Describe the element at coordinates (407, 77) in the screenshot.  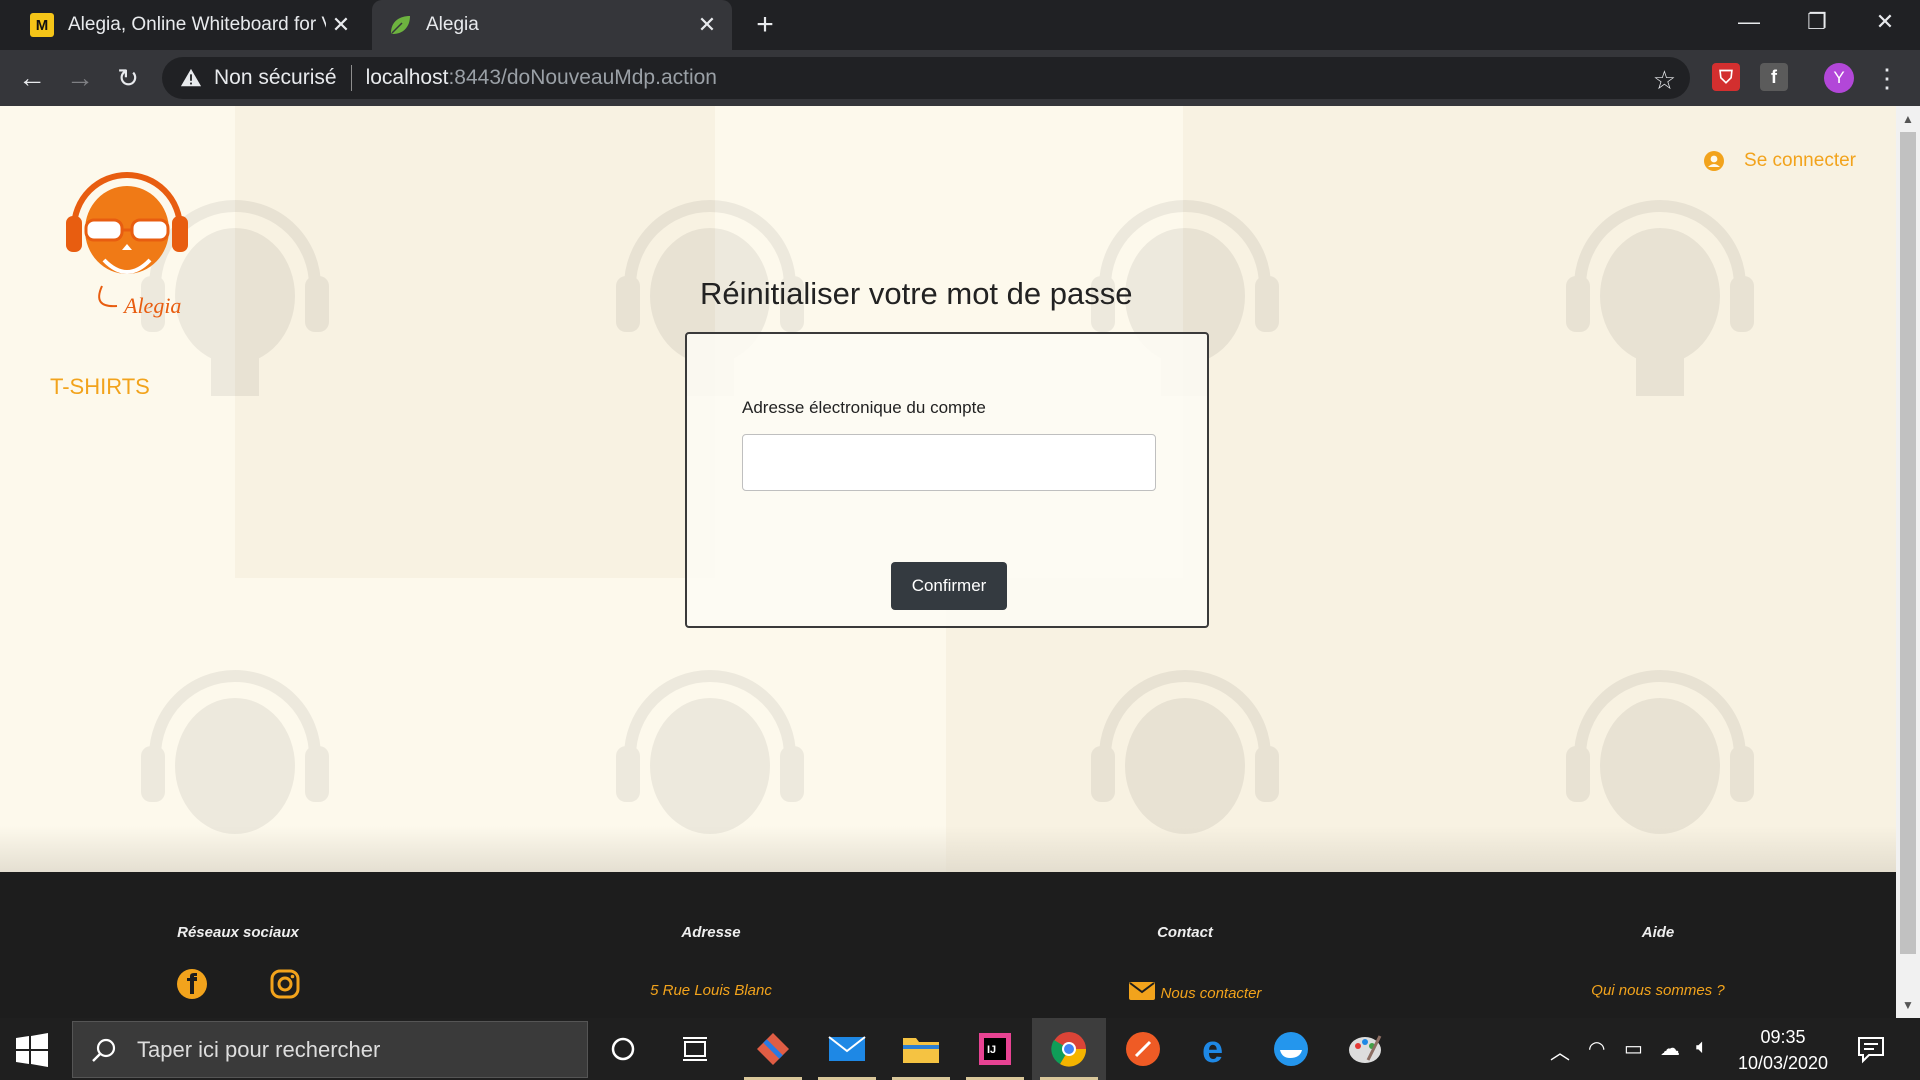
I see `url-host: localhost` at that location.